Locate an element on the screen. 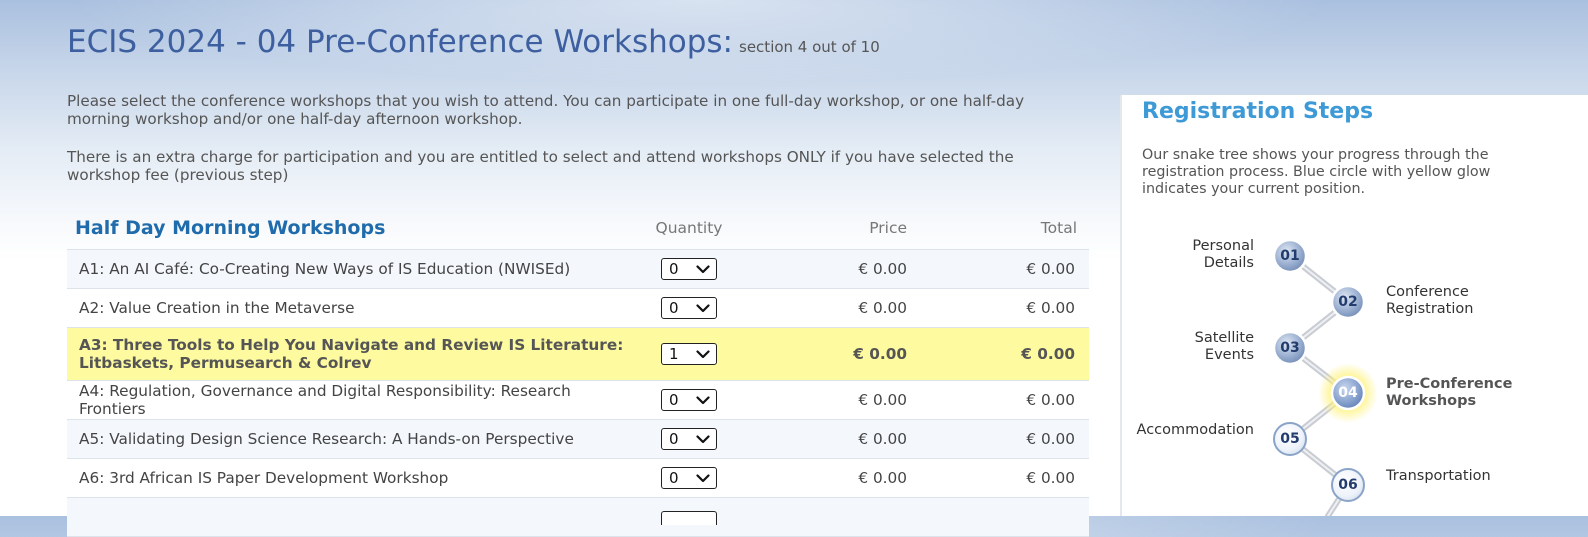 This screenshot has height=537, width=1588. step-label-conference-registration: Conference Registration is located at coordinates (1441, 301).